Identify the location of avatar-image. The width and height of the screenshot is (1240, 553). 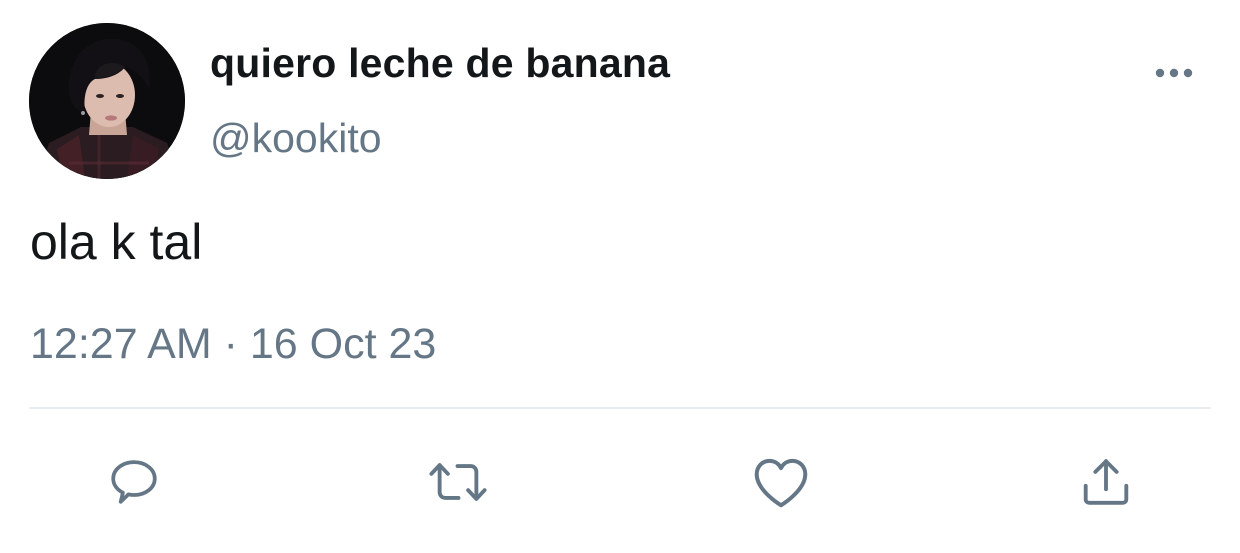
(107, 101).